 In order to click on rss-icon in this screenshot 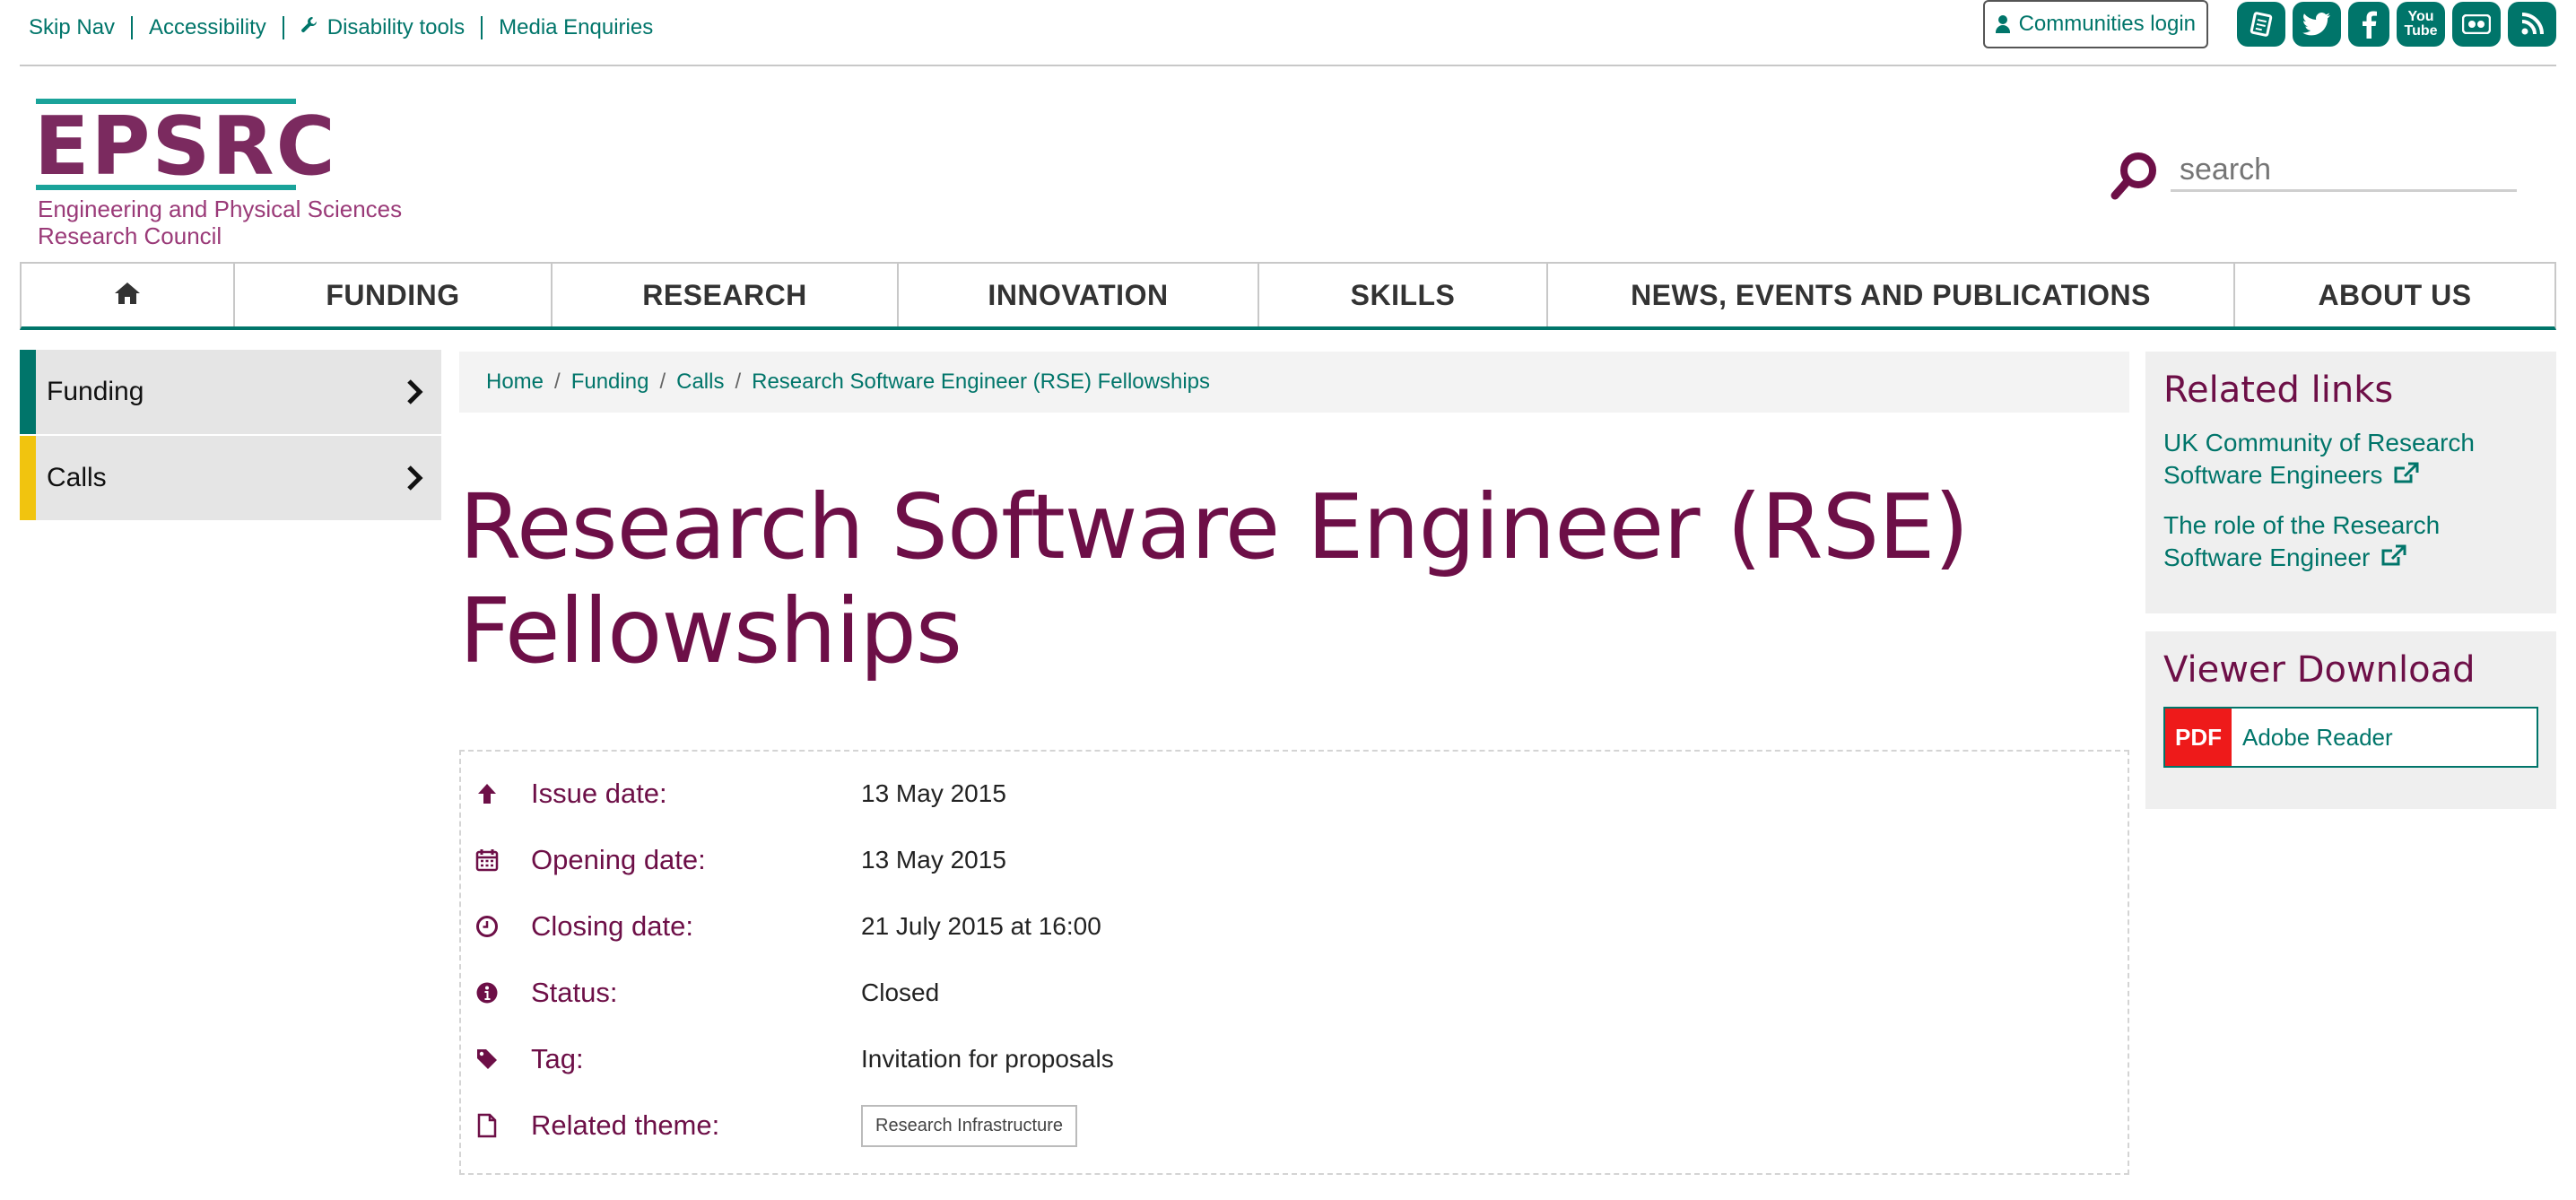, I will do `click(2532, 24)`.